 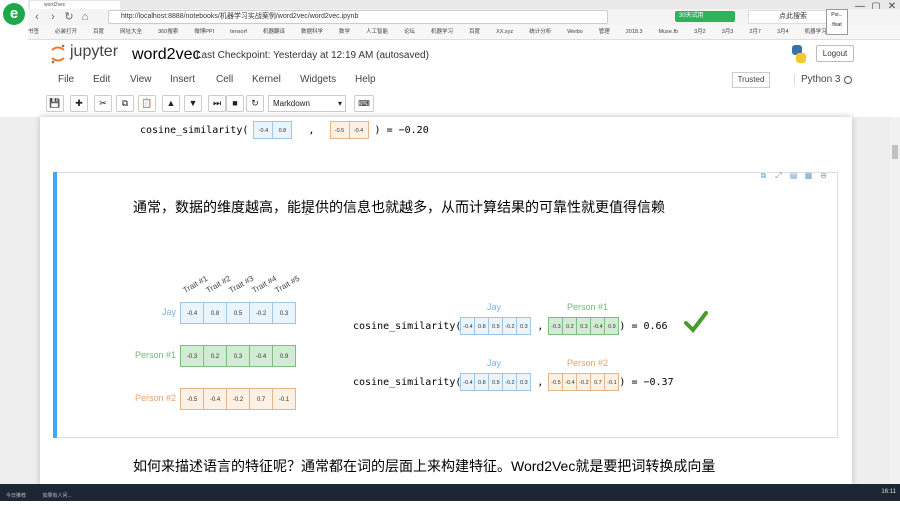 I want to click on cell-heading: 通常，数据的维度越高，能提供的信息也就越多，从而计算结果的可靠性就更值得信赖, so click(x=399, y=207).